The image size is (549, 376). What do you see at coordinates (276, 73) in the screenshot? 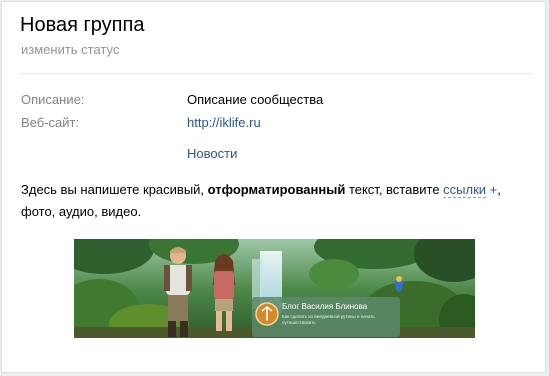
I see `divider` at bounding box center [276, 73].